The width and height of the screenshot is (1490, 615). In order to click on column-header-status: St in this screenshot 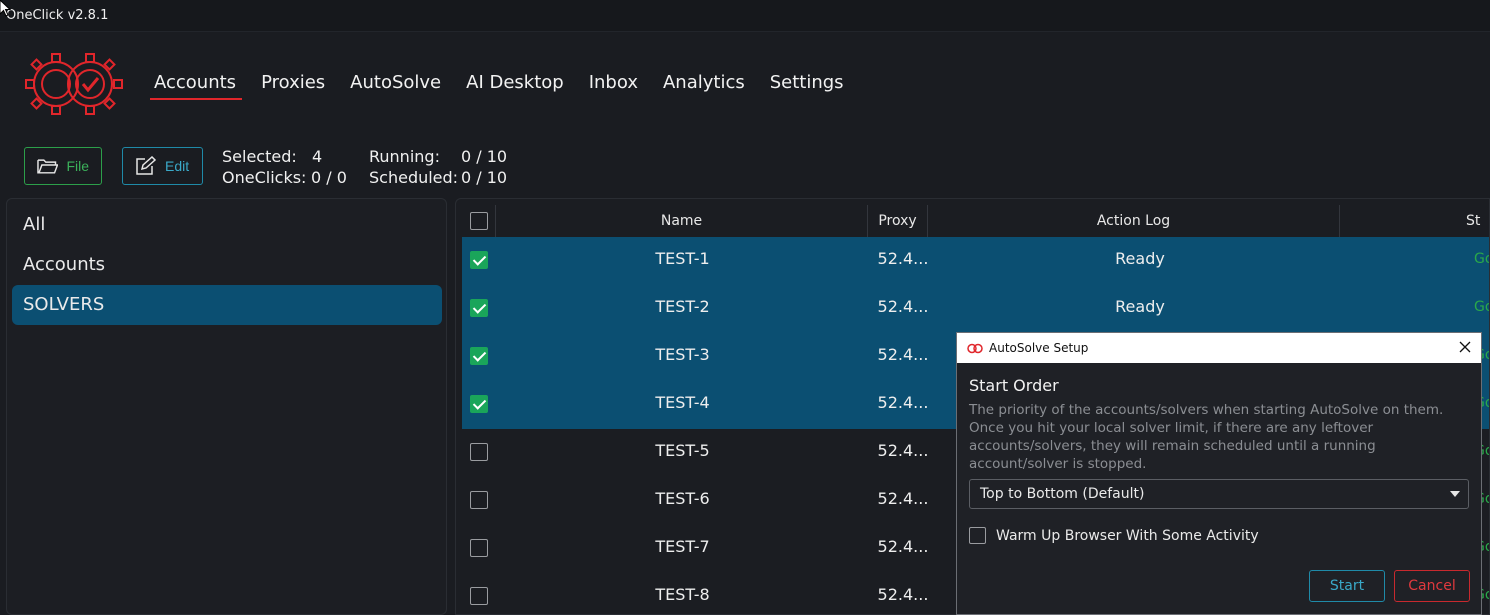, I will do `click(1414, 221)`.